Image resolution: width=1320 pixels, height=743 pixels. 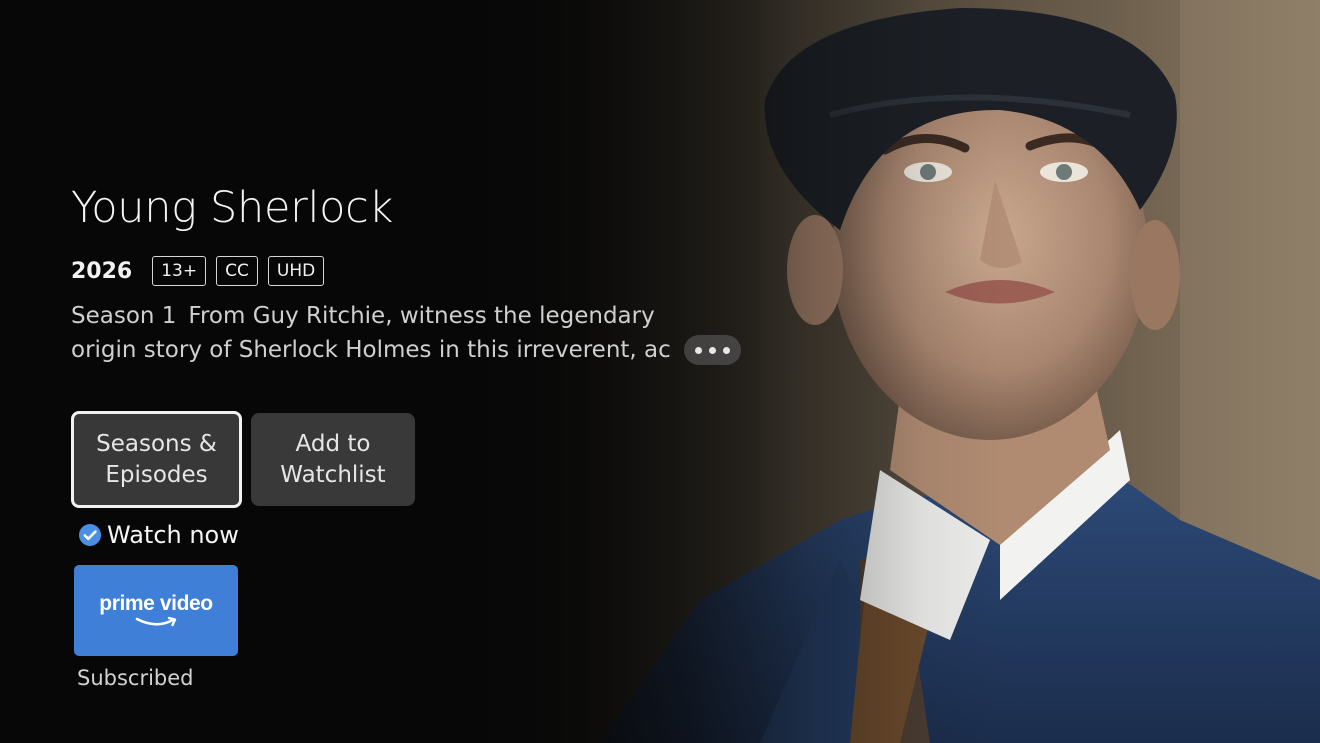 What do you see at coordinates (156, 621) in the screenshot?
I see `amazon-smile-icon` at bounding box center [156, 621].